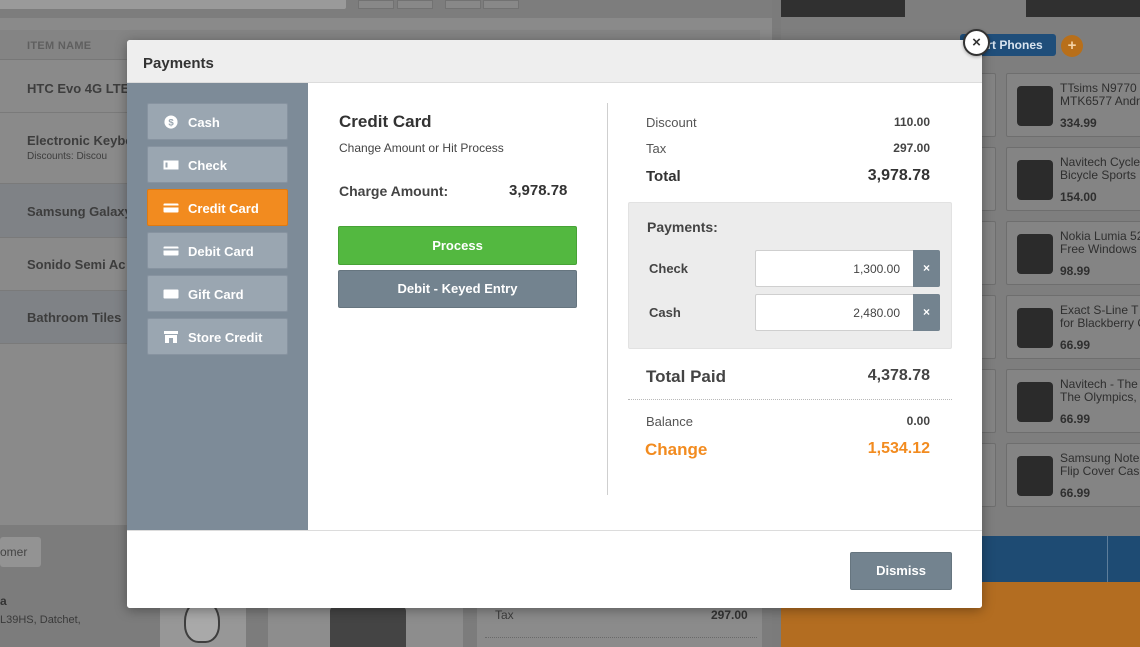  What do you see at coordinates (504, 615) in the screenshot?
I see `cart-tax-label: Tax` at bounding box center [504, 615].